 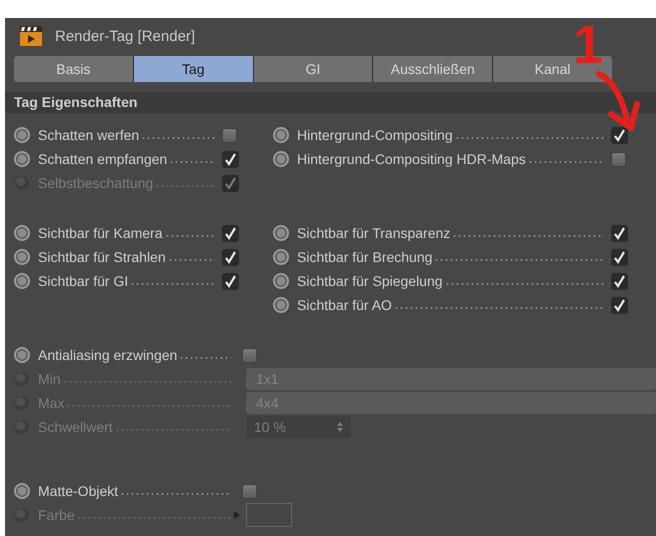 What do you see at coordinates (237, 515) in the screenshot?
I see `expand-arrow-icon` at bounding box center [237, 515].